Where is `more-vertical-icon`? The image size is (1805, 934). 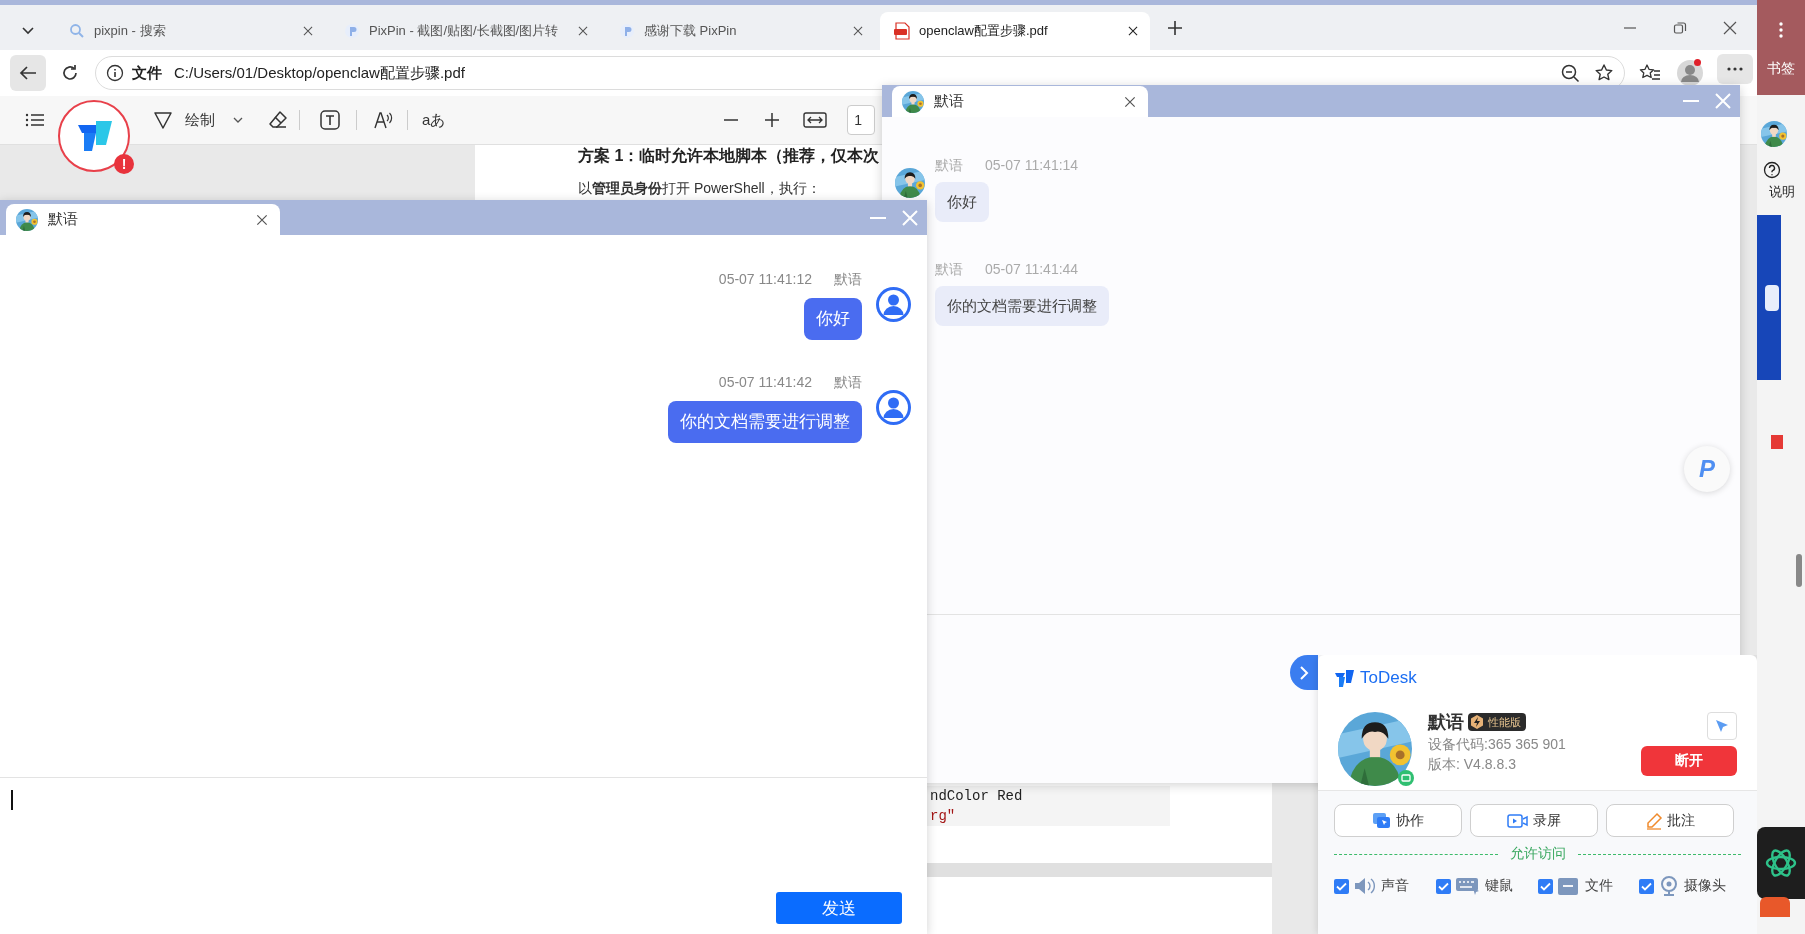
more-vertical-icon is located at coordinates (1781, 30).